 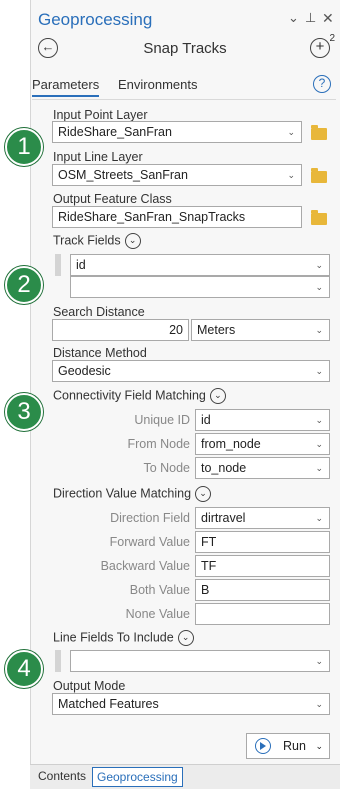 What do you see at coordinates (262, 420) in the screenshot?
I see `unique-id-select: id ⌄` at bounding box center [262, 420].